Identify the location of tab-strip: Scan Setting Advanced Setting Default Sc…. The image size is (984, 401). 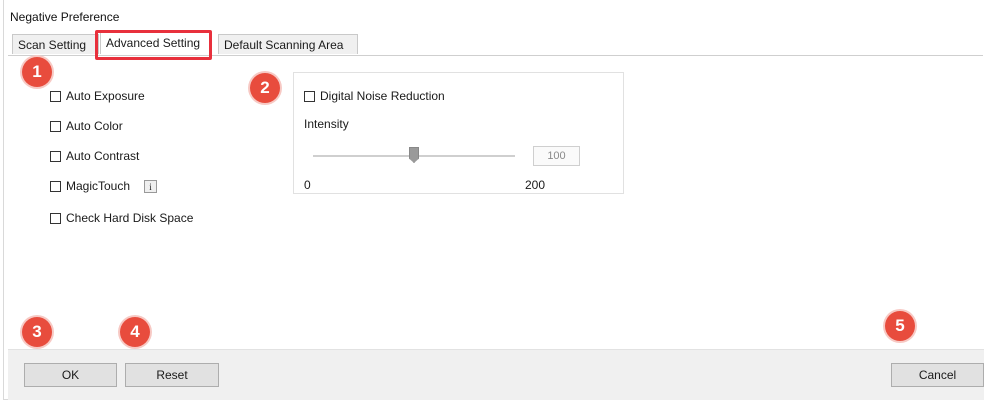
(495, 44).